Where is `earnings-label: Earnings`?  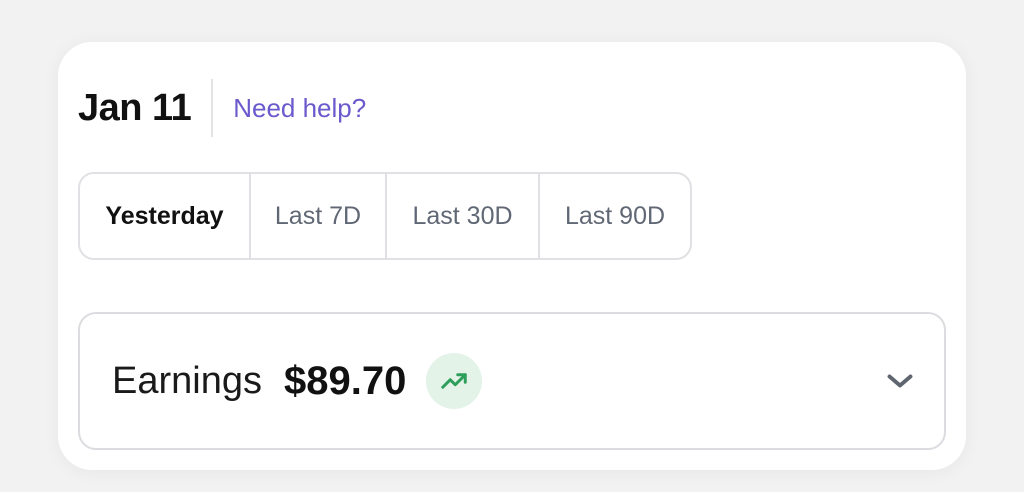 earnings-label: Earnings is located at coordinates (187, 380).